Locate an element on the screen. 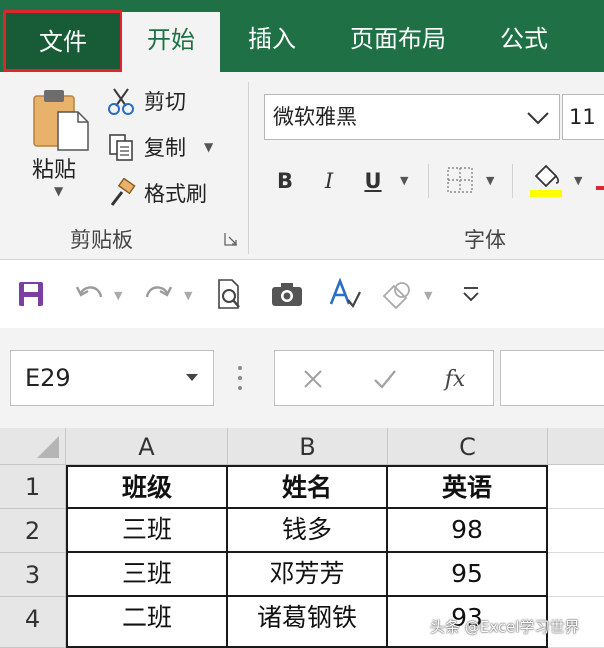 The height and width of the screenshot is (648, 604). tab-home: 开始 is located at coordinates (171, 43).